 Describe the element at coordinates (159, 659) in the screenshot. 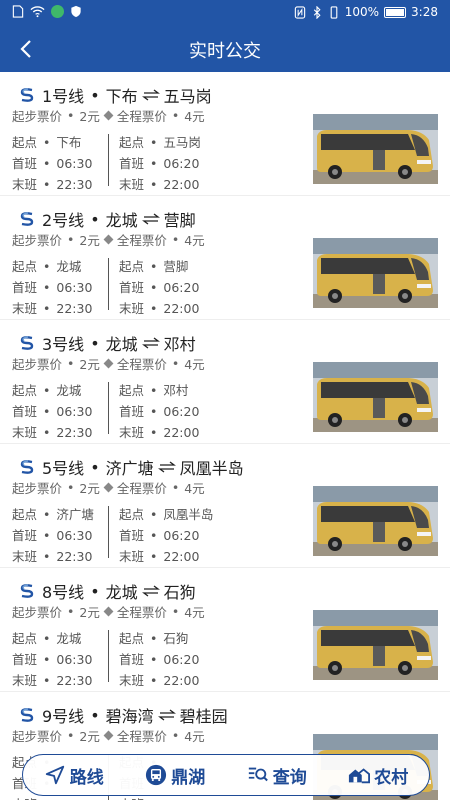

I see `schedule-return: 起点 • 石狗 首班 • 06:20 末班 • 22:00` at that location.